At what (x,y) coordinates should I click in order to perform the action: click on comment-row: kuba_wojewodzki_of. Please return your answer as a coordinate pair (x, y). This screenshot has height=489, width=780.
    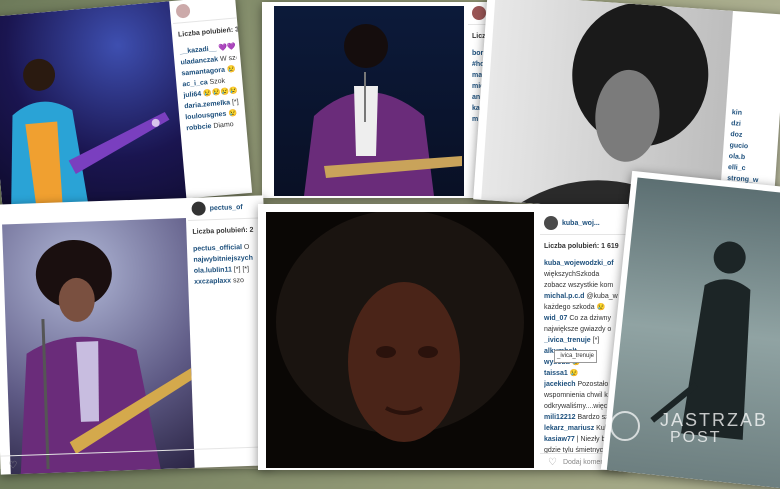
    Looking at the image, I should click on (584, 263).